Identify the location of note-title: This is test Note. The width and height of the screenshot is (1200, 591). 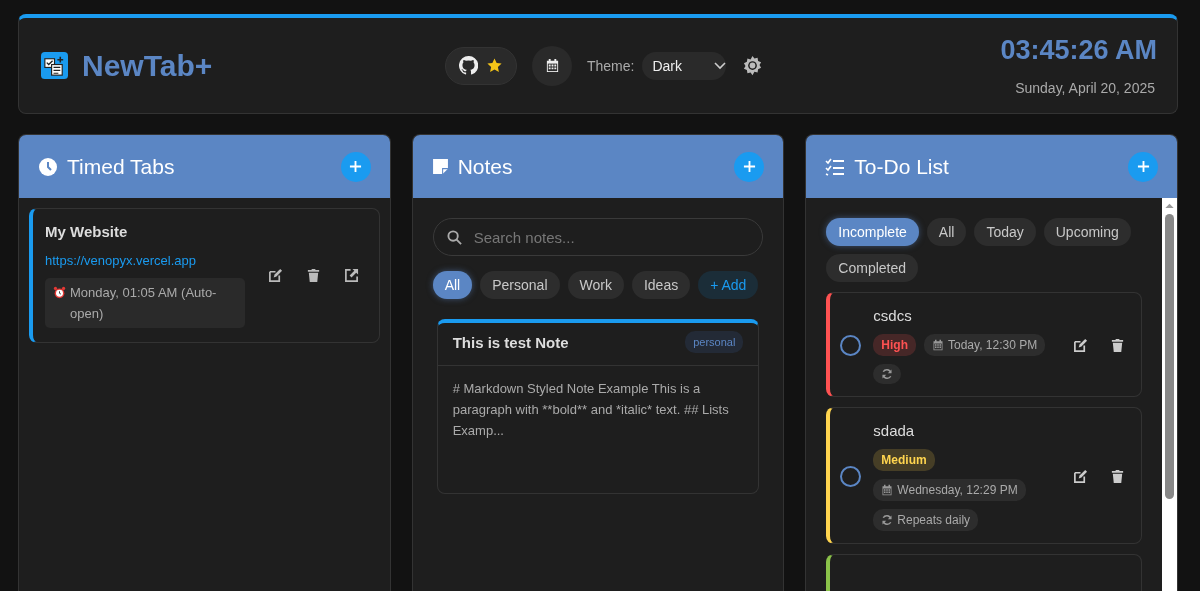
(510, 342).